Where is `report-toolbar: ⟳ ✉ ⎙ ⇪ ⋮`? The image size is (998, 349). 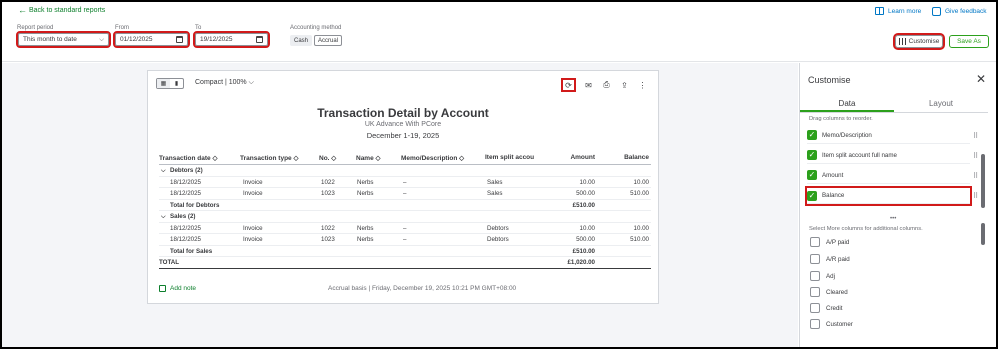
report-toolbar: ⟳ ✉ ⎙ ⇪ ⋮ is located at coordinates (604, 85).